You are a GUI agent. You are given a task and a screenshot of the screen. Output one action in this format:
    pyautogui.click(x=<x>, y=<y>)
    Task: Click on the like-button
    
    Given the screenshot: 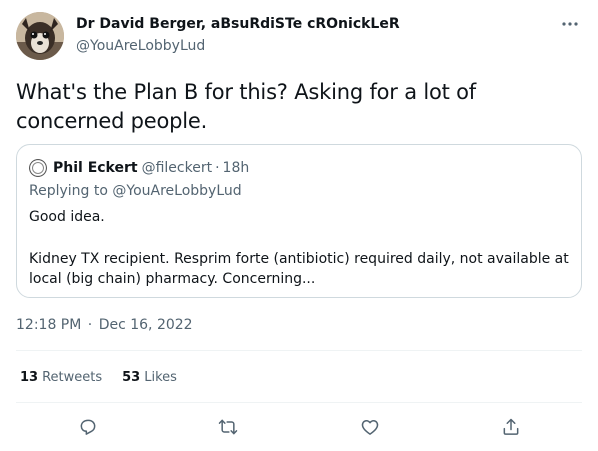 What is the action you would take?
    pyautogui.click(x=370, y=427)
    